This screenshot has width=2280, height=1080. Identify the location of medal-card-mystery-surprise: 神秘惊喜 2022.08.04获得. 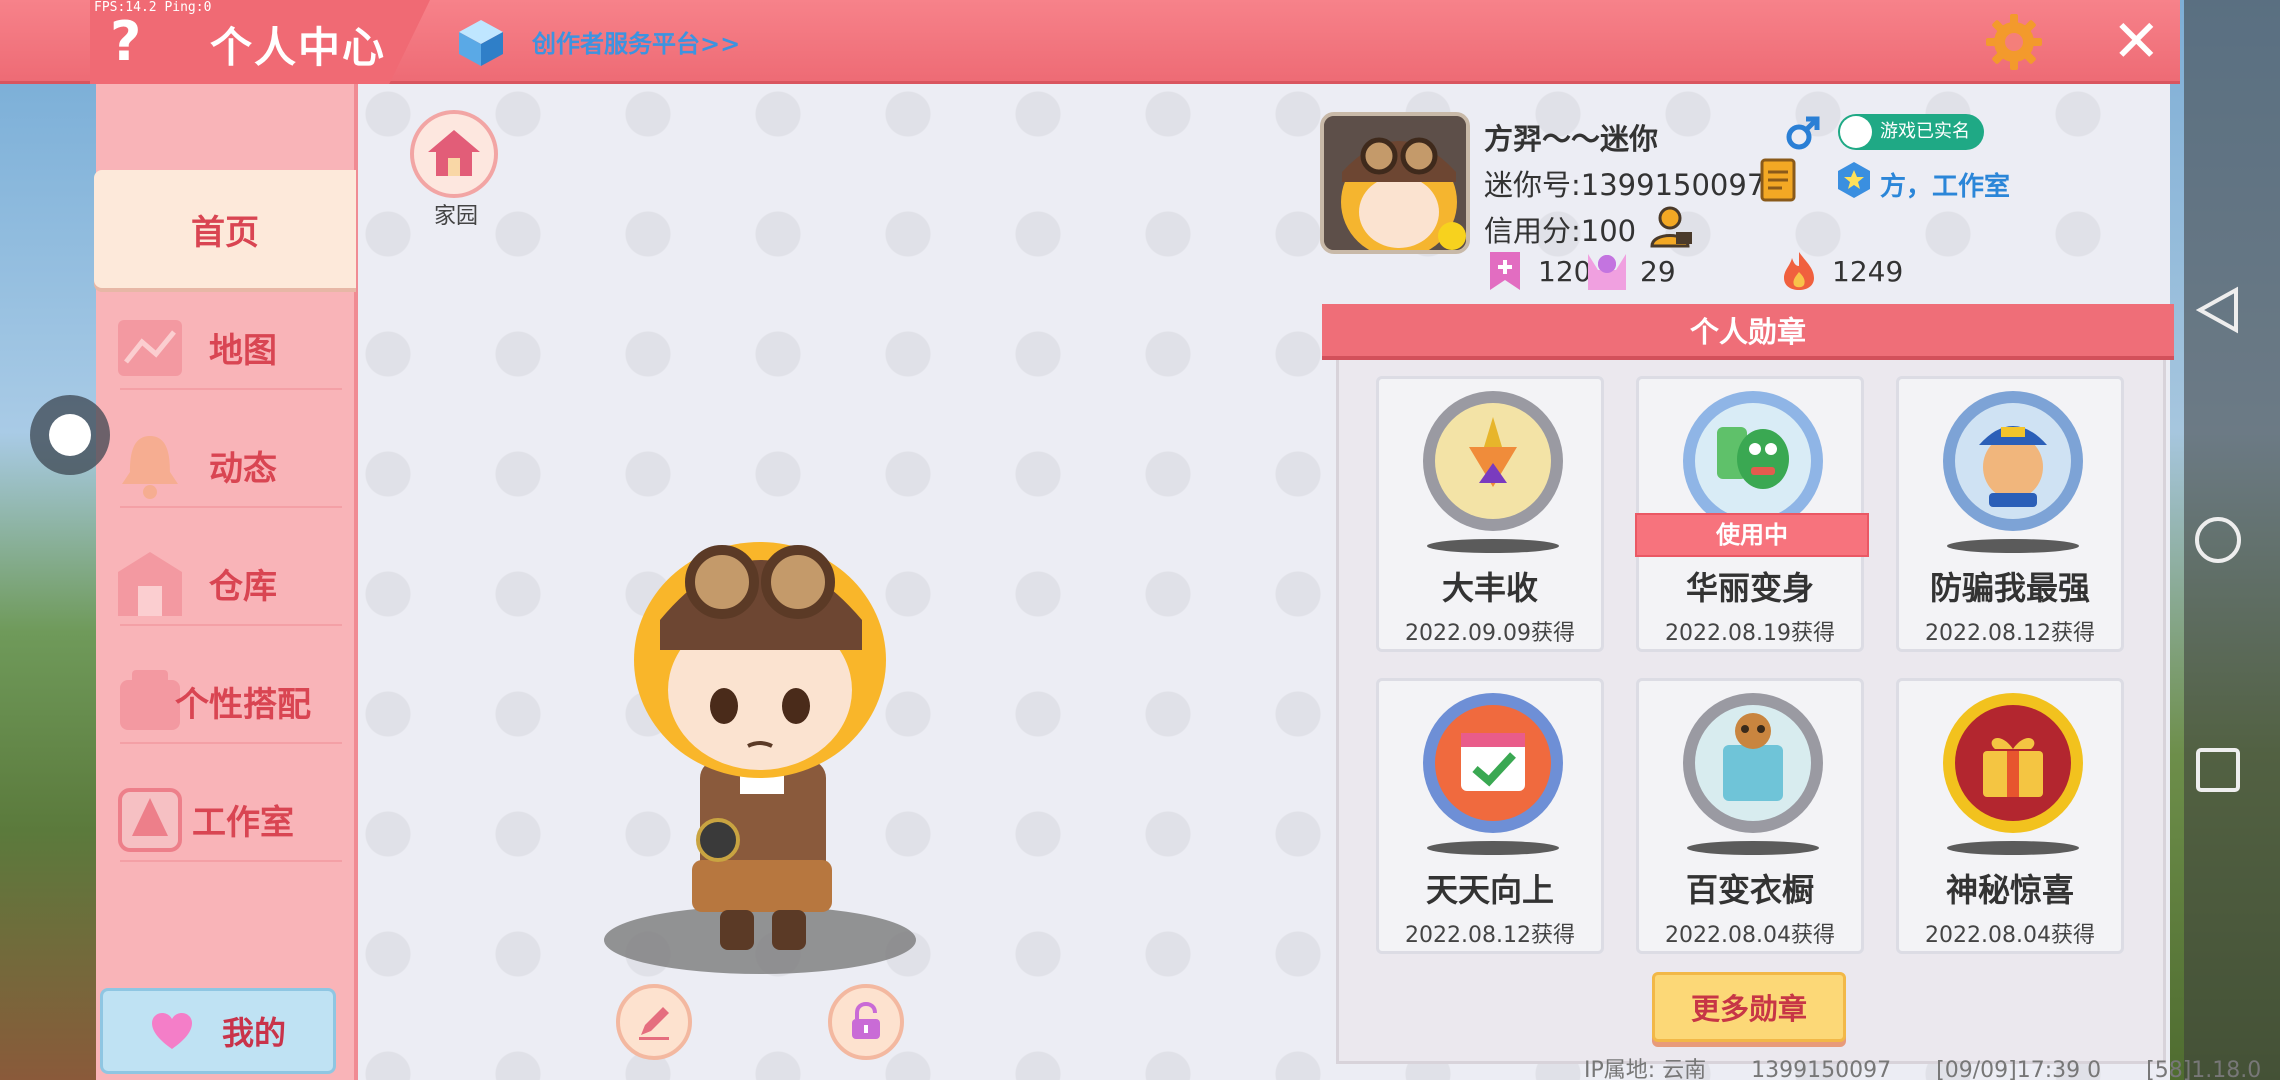
(2010, 816).